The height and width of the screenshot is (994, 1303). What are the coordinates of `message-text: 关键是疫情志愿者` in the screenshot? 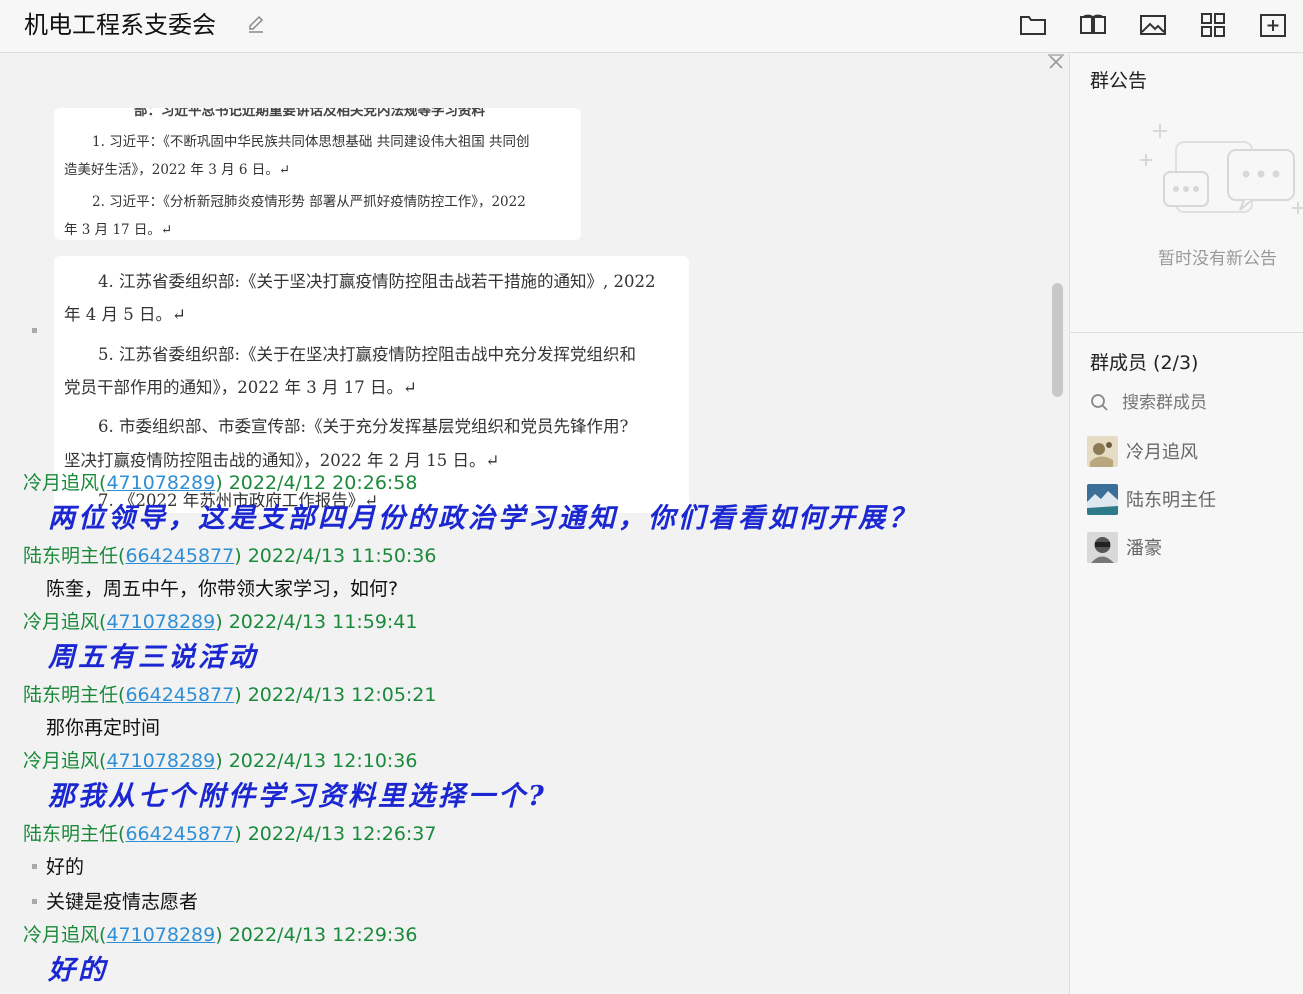 It's located at (122, 902).